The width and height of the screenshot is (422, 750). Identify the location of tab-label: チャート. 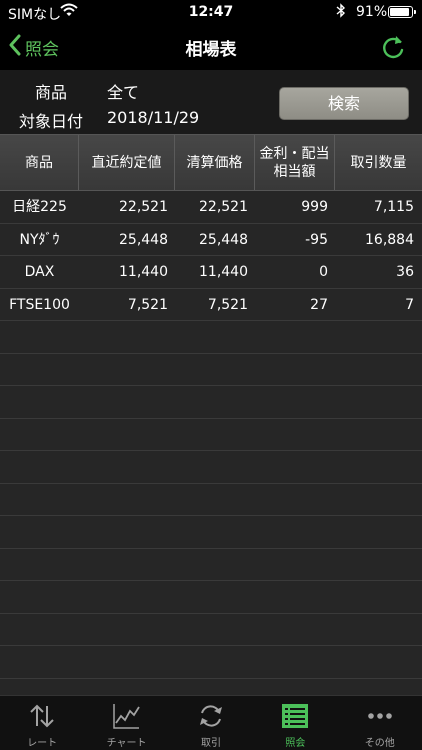
(126, 743).